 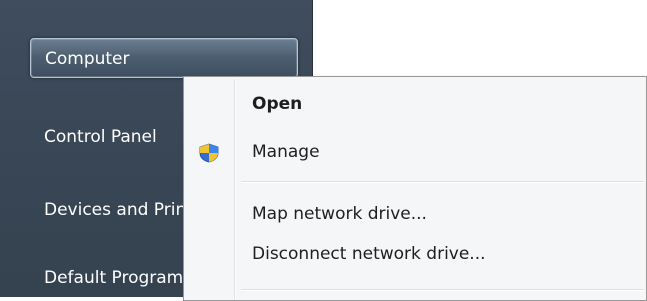 What do you see at coordinates (100, 137) in the screenshot?
I see `start-item-label: Control Panel` at bounding box center [100, 137].